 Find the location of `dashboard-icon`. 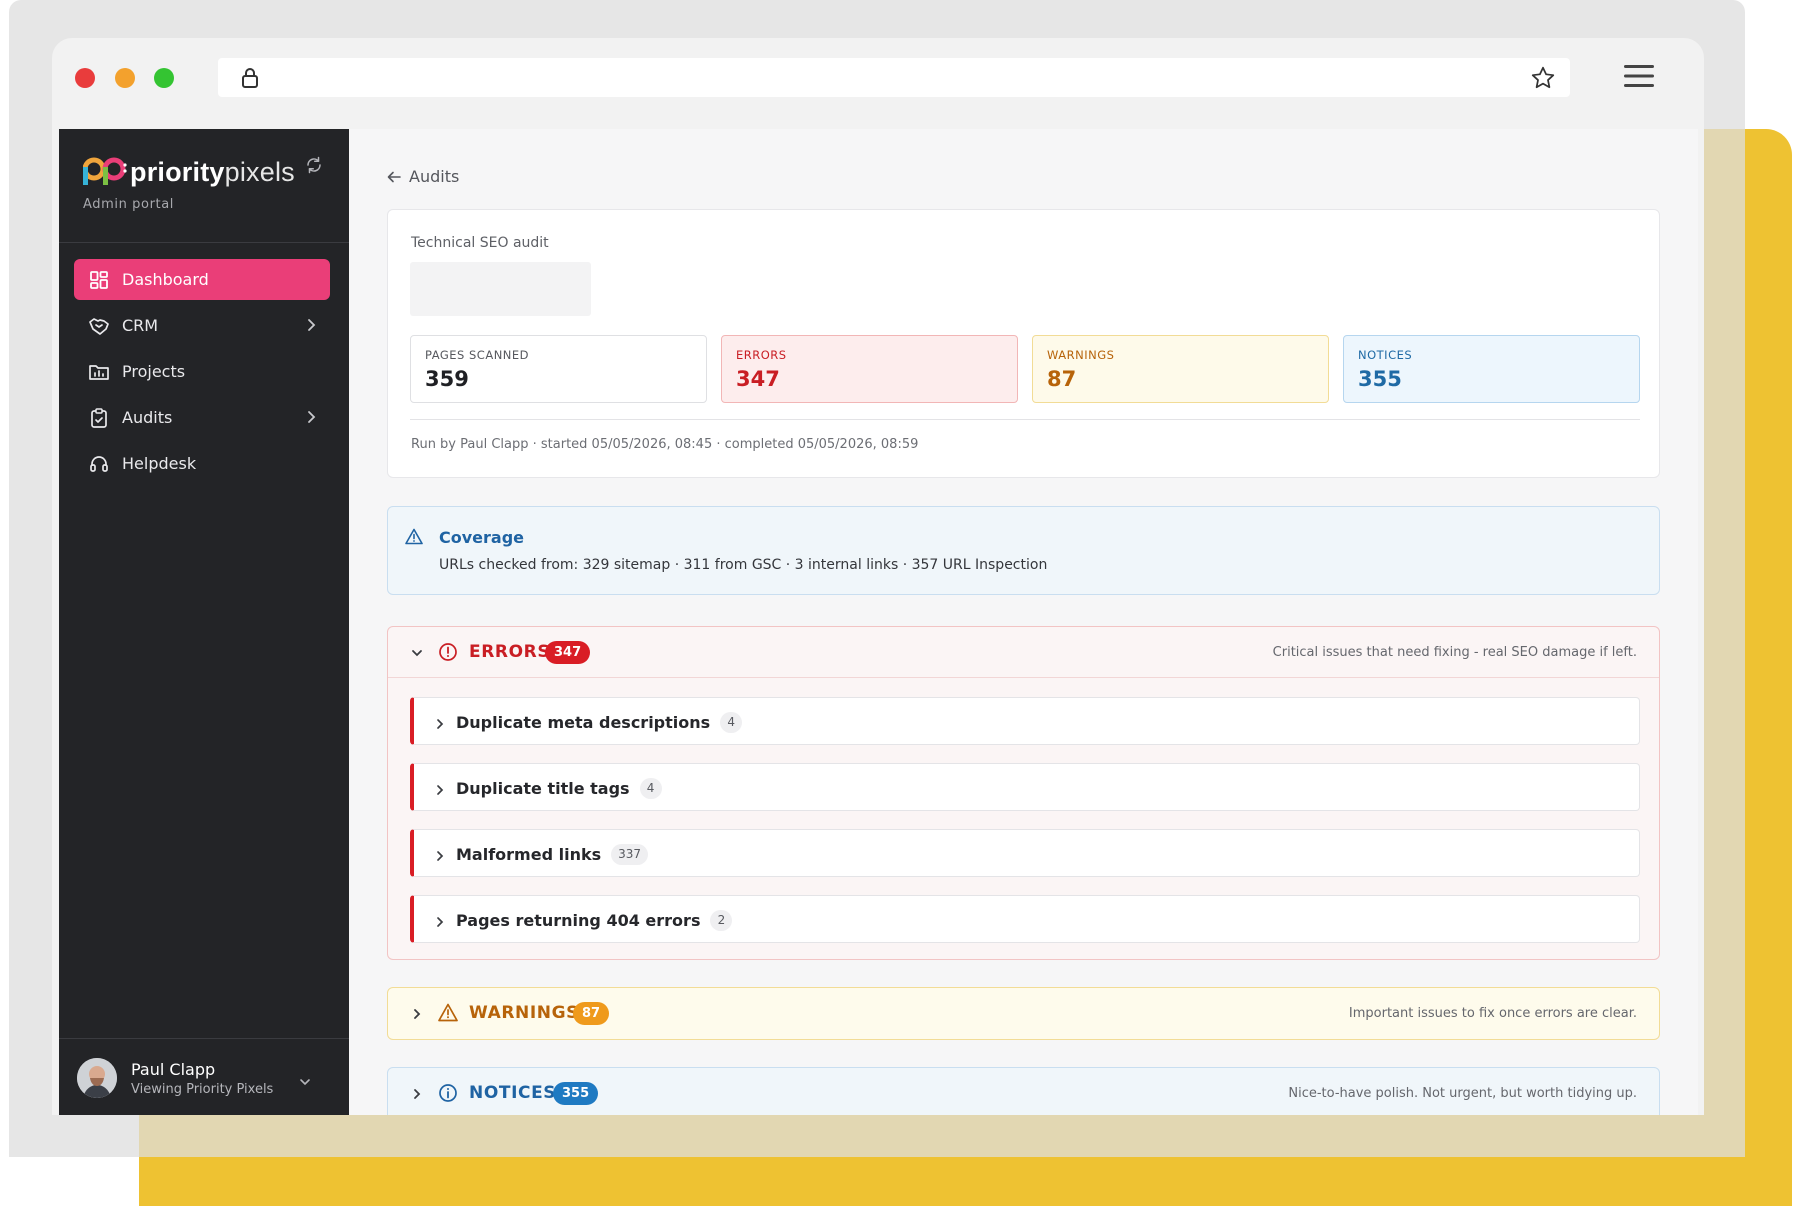

dashboard-icon is located at coordinates (99, 280).